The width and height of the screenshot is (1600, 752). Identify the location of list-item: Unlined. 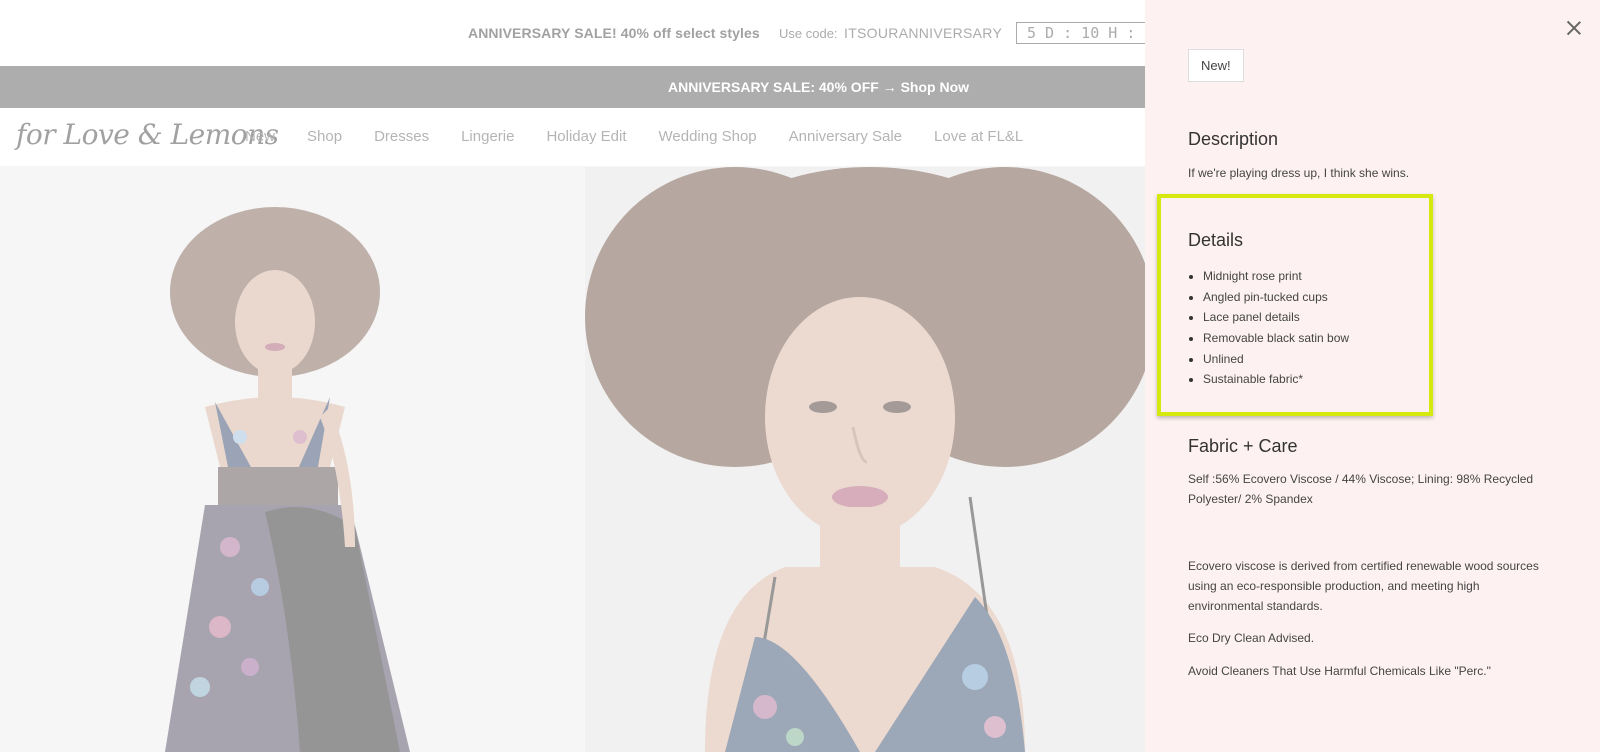
(1268, 359).